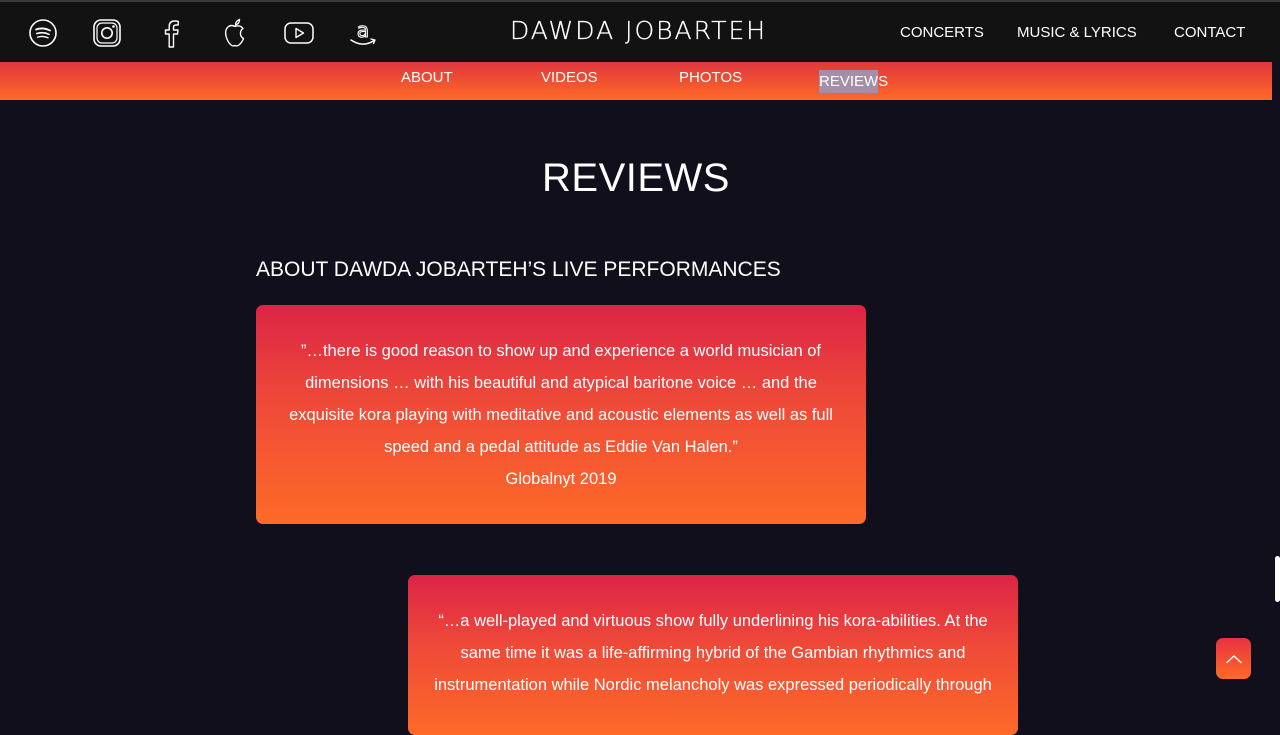 Image resolution: width=1280 pixels, height=735 pixels. I want to click on instagram-icon, so click(107, 33).